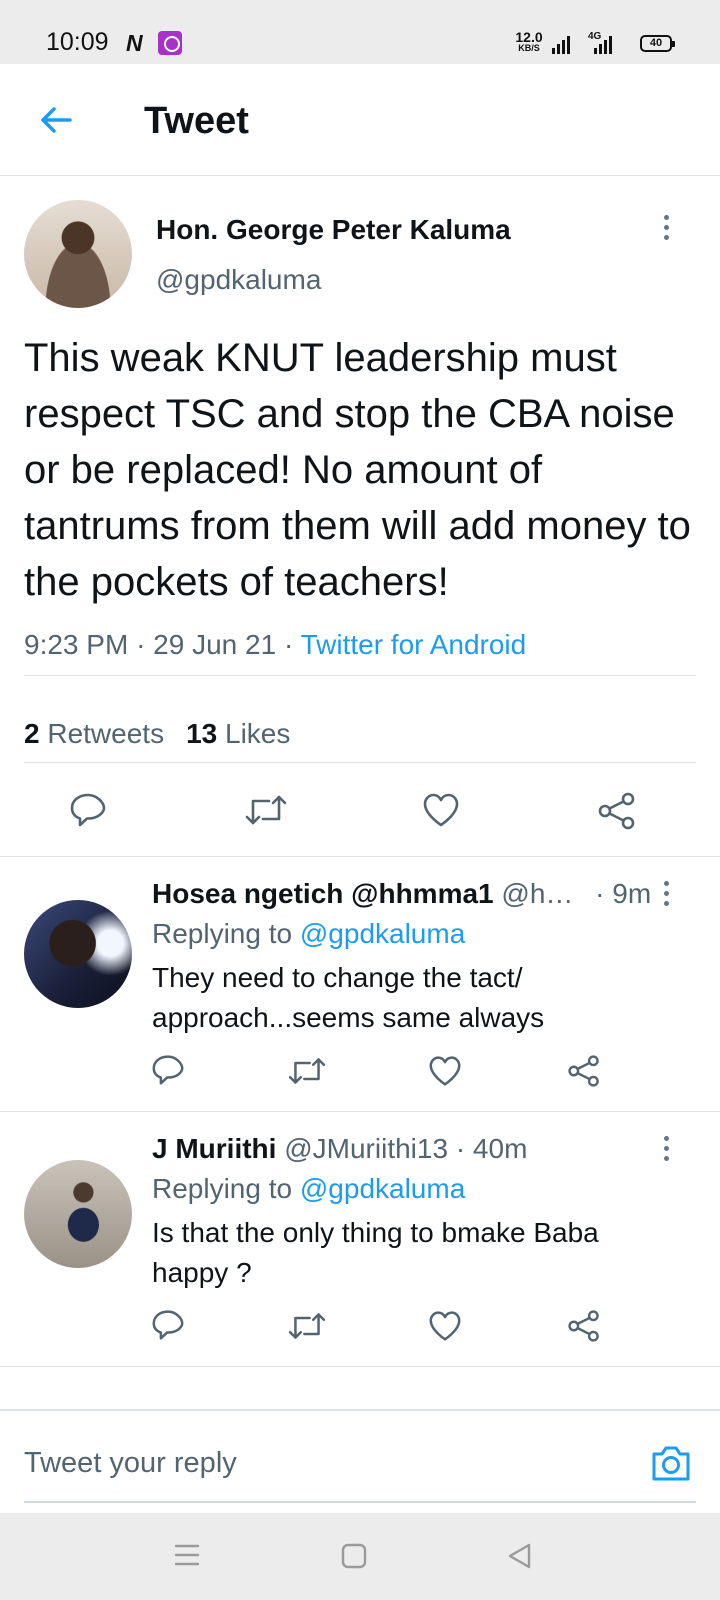  I want to click on page-title: Tweet, so click(196, 121).